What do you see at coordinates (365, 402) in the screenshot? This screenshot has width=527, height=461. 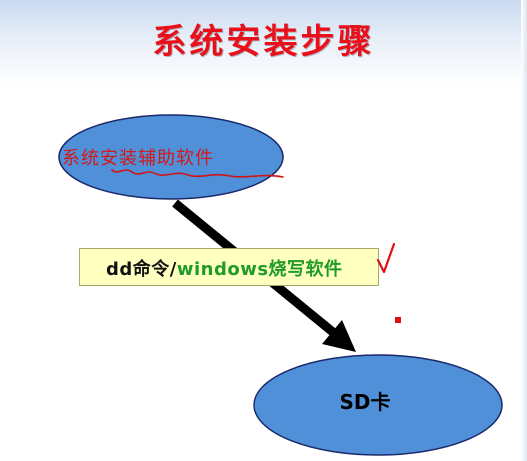 I see `bottom-node-label: SD卡` at bounding box center [365, 402].